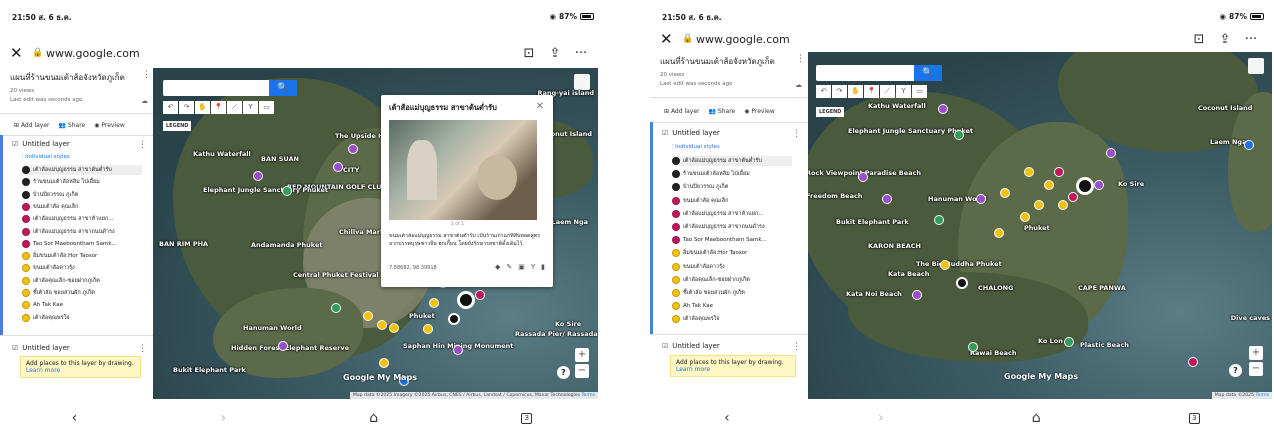 This screenshot has height=437, width=1274. What do you see at coordinates (1256, 369) in the screenshot?
I see `zoom-out-button: −` at bounding box center [1256, 369].